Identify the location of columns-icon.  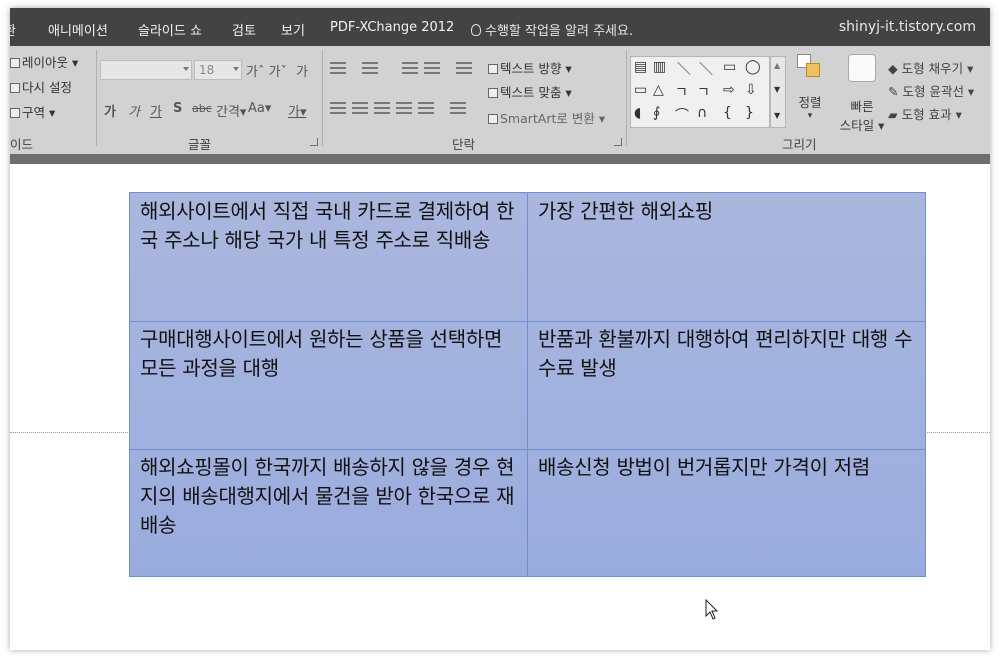
(426, 108).